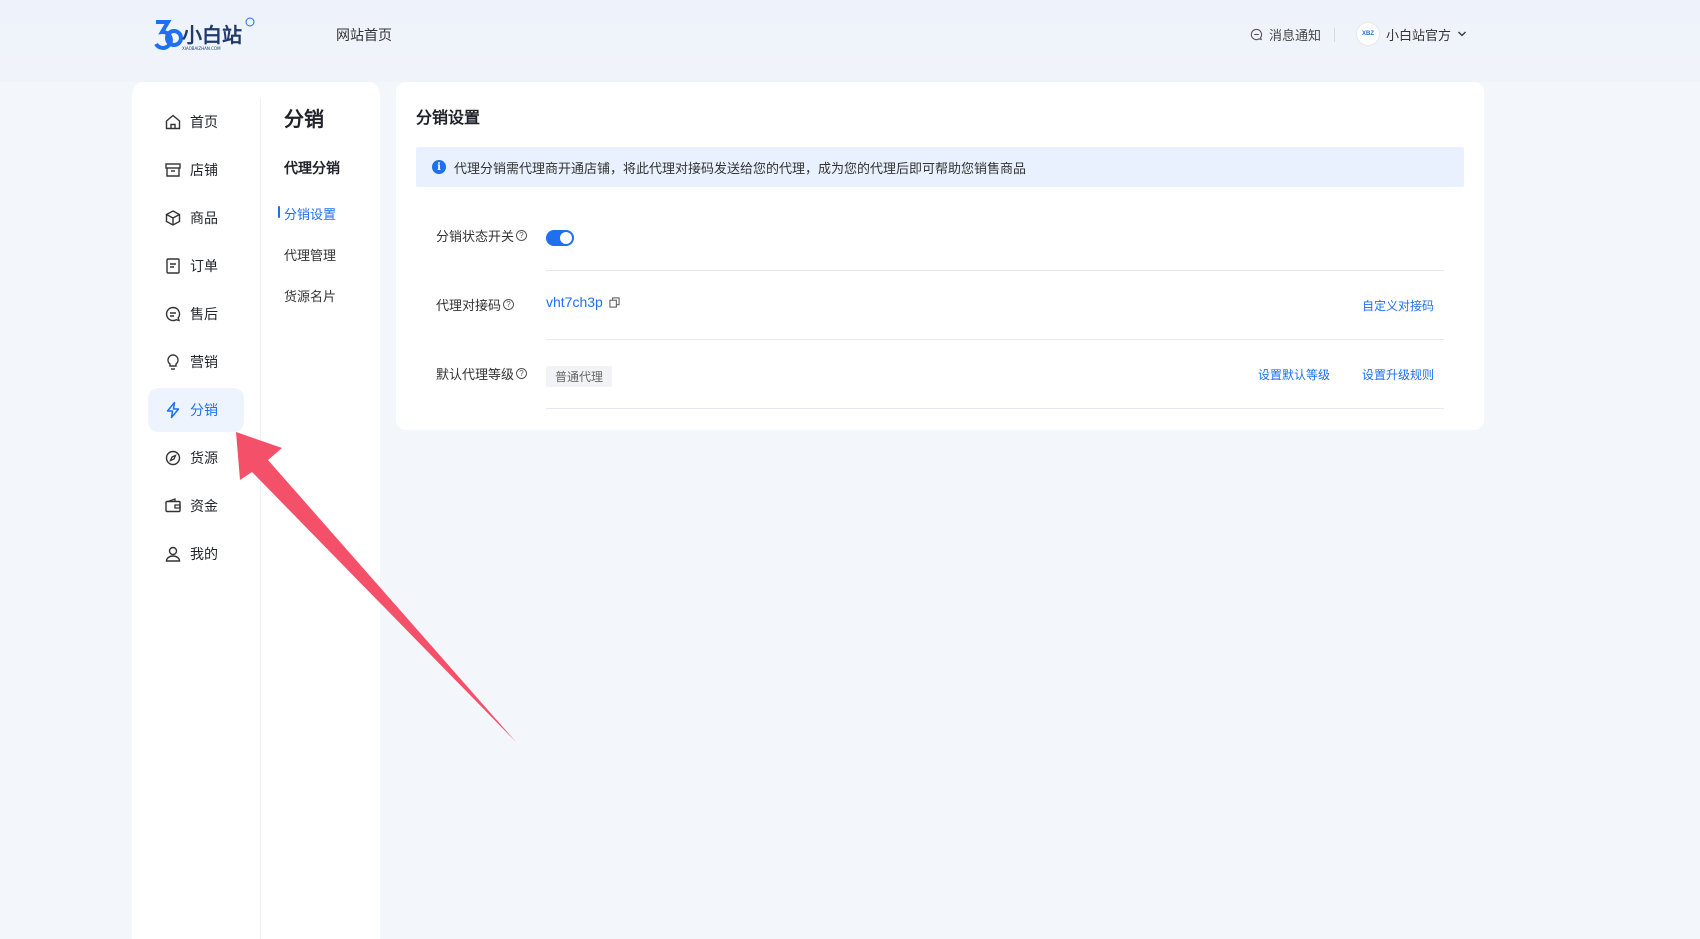  What do you see at coordinates (312, 168) in the screenshot?
I see `subnav-group-title: 代理分销` at bounding box center [312, 168].